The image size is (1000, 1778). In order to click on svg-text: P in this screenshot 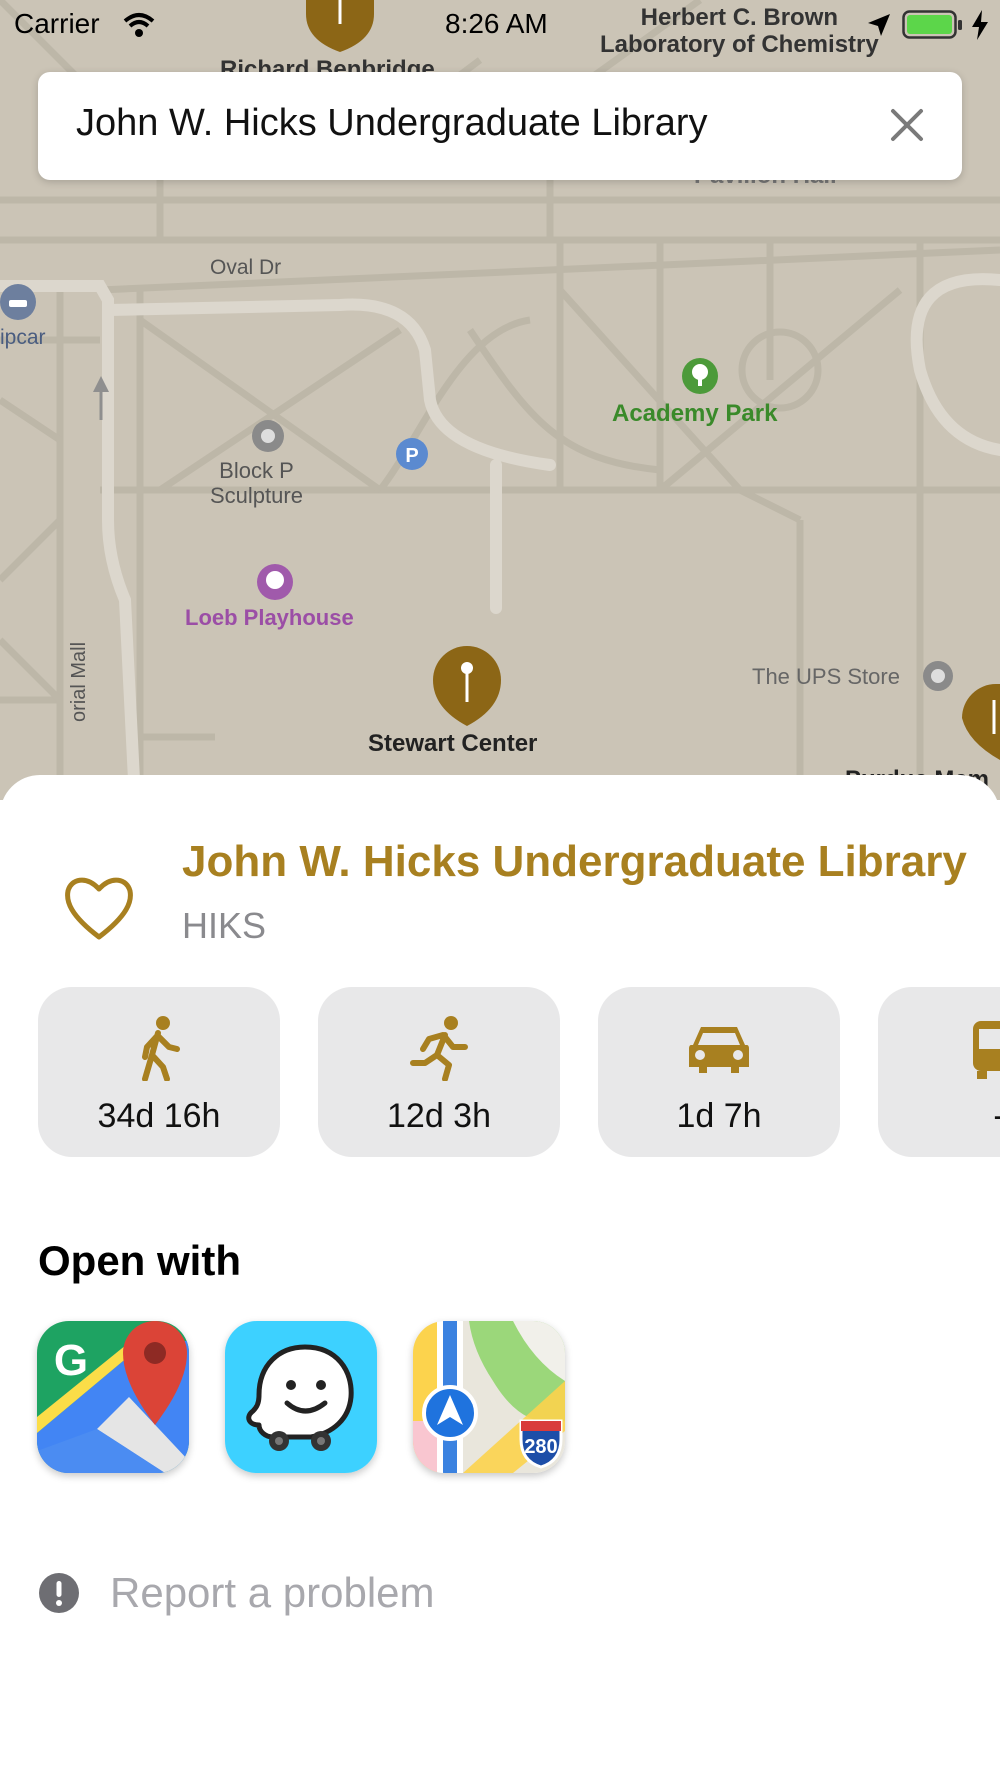, I will do `click(411, 456)`.